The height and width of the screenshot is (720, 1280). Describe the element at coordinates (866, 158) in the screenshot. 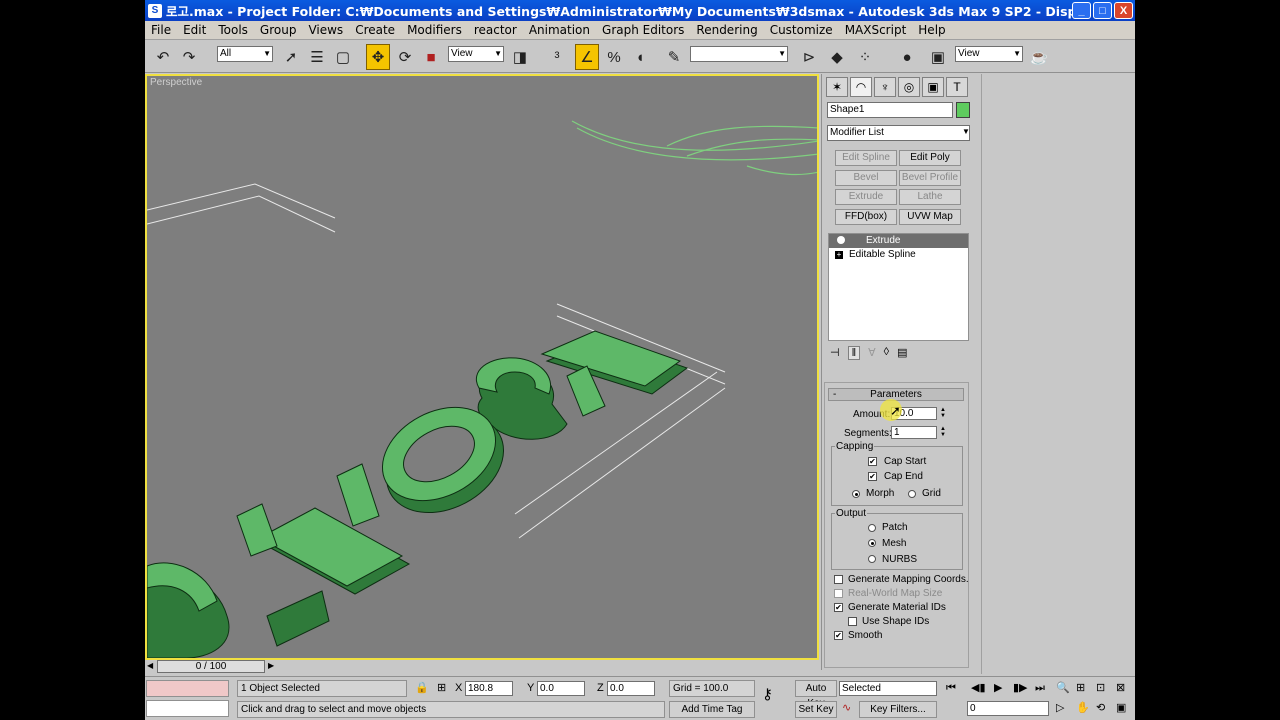

I see `edit-spline-button: Edit Spline` at that location.